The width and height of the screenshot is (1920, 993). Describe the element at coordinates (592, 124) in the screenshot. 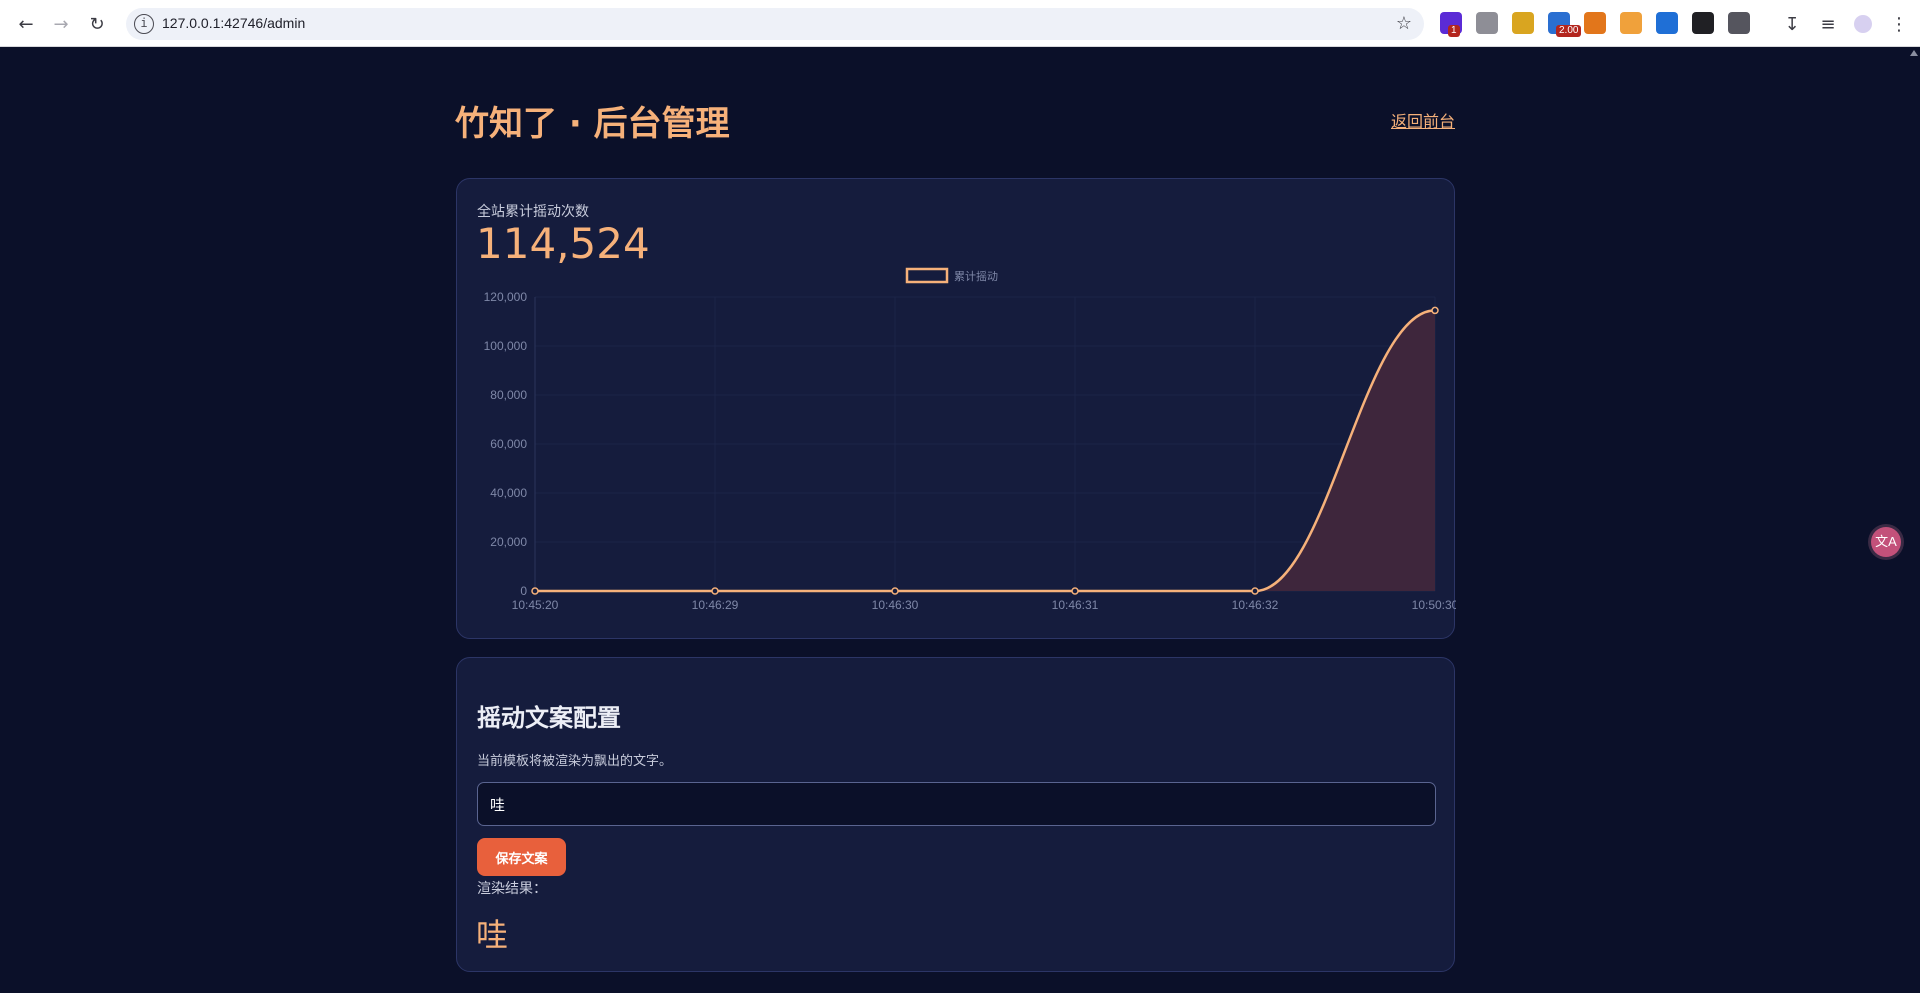

I see `page-title: 竹知了 · 后台管理` at that location.